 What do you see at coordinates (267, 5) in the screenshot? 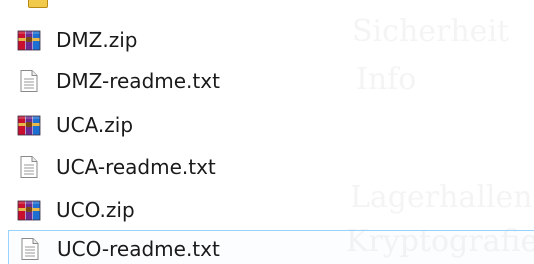
I see `partially-visible-file-row` at bounding box center [267, 5].